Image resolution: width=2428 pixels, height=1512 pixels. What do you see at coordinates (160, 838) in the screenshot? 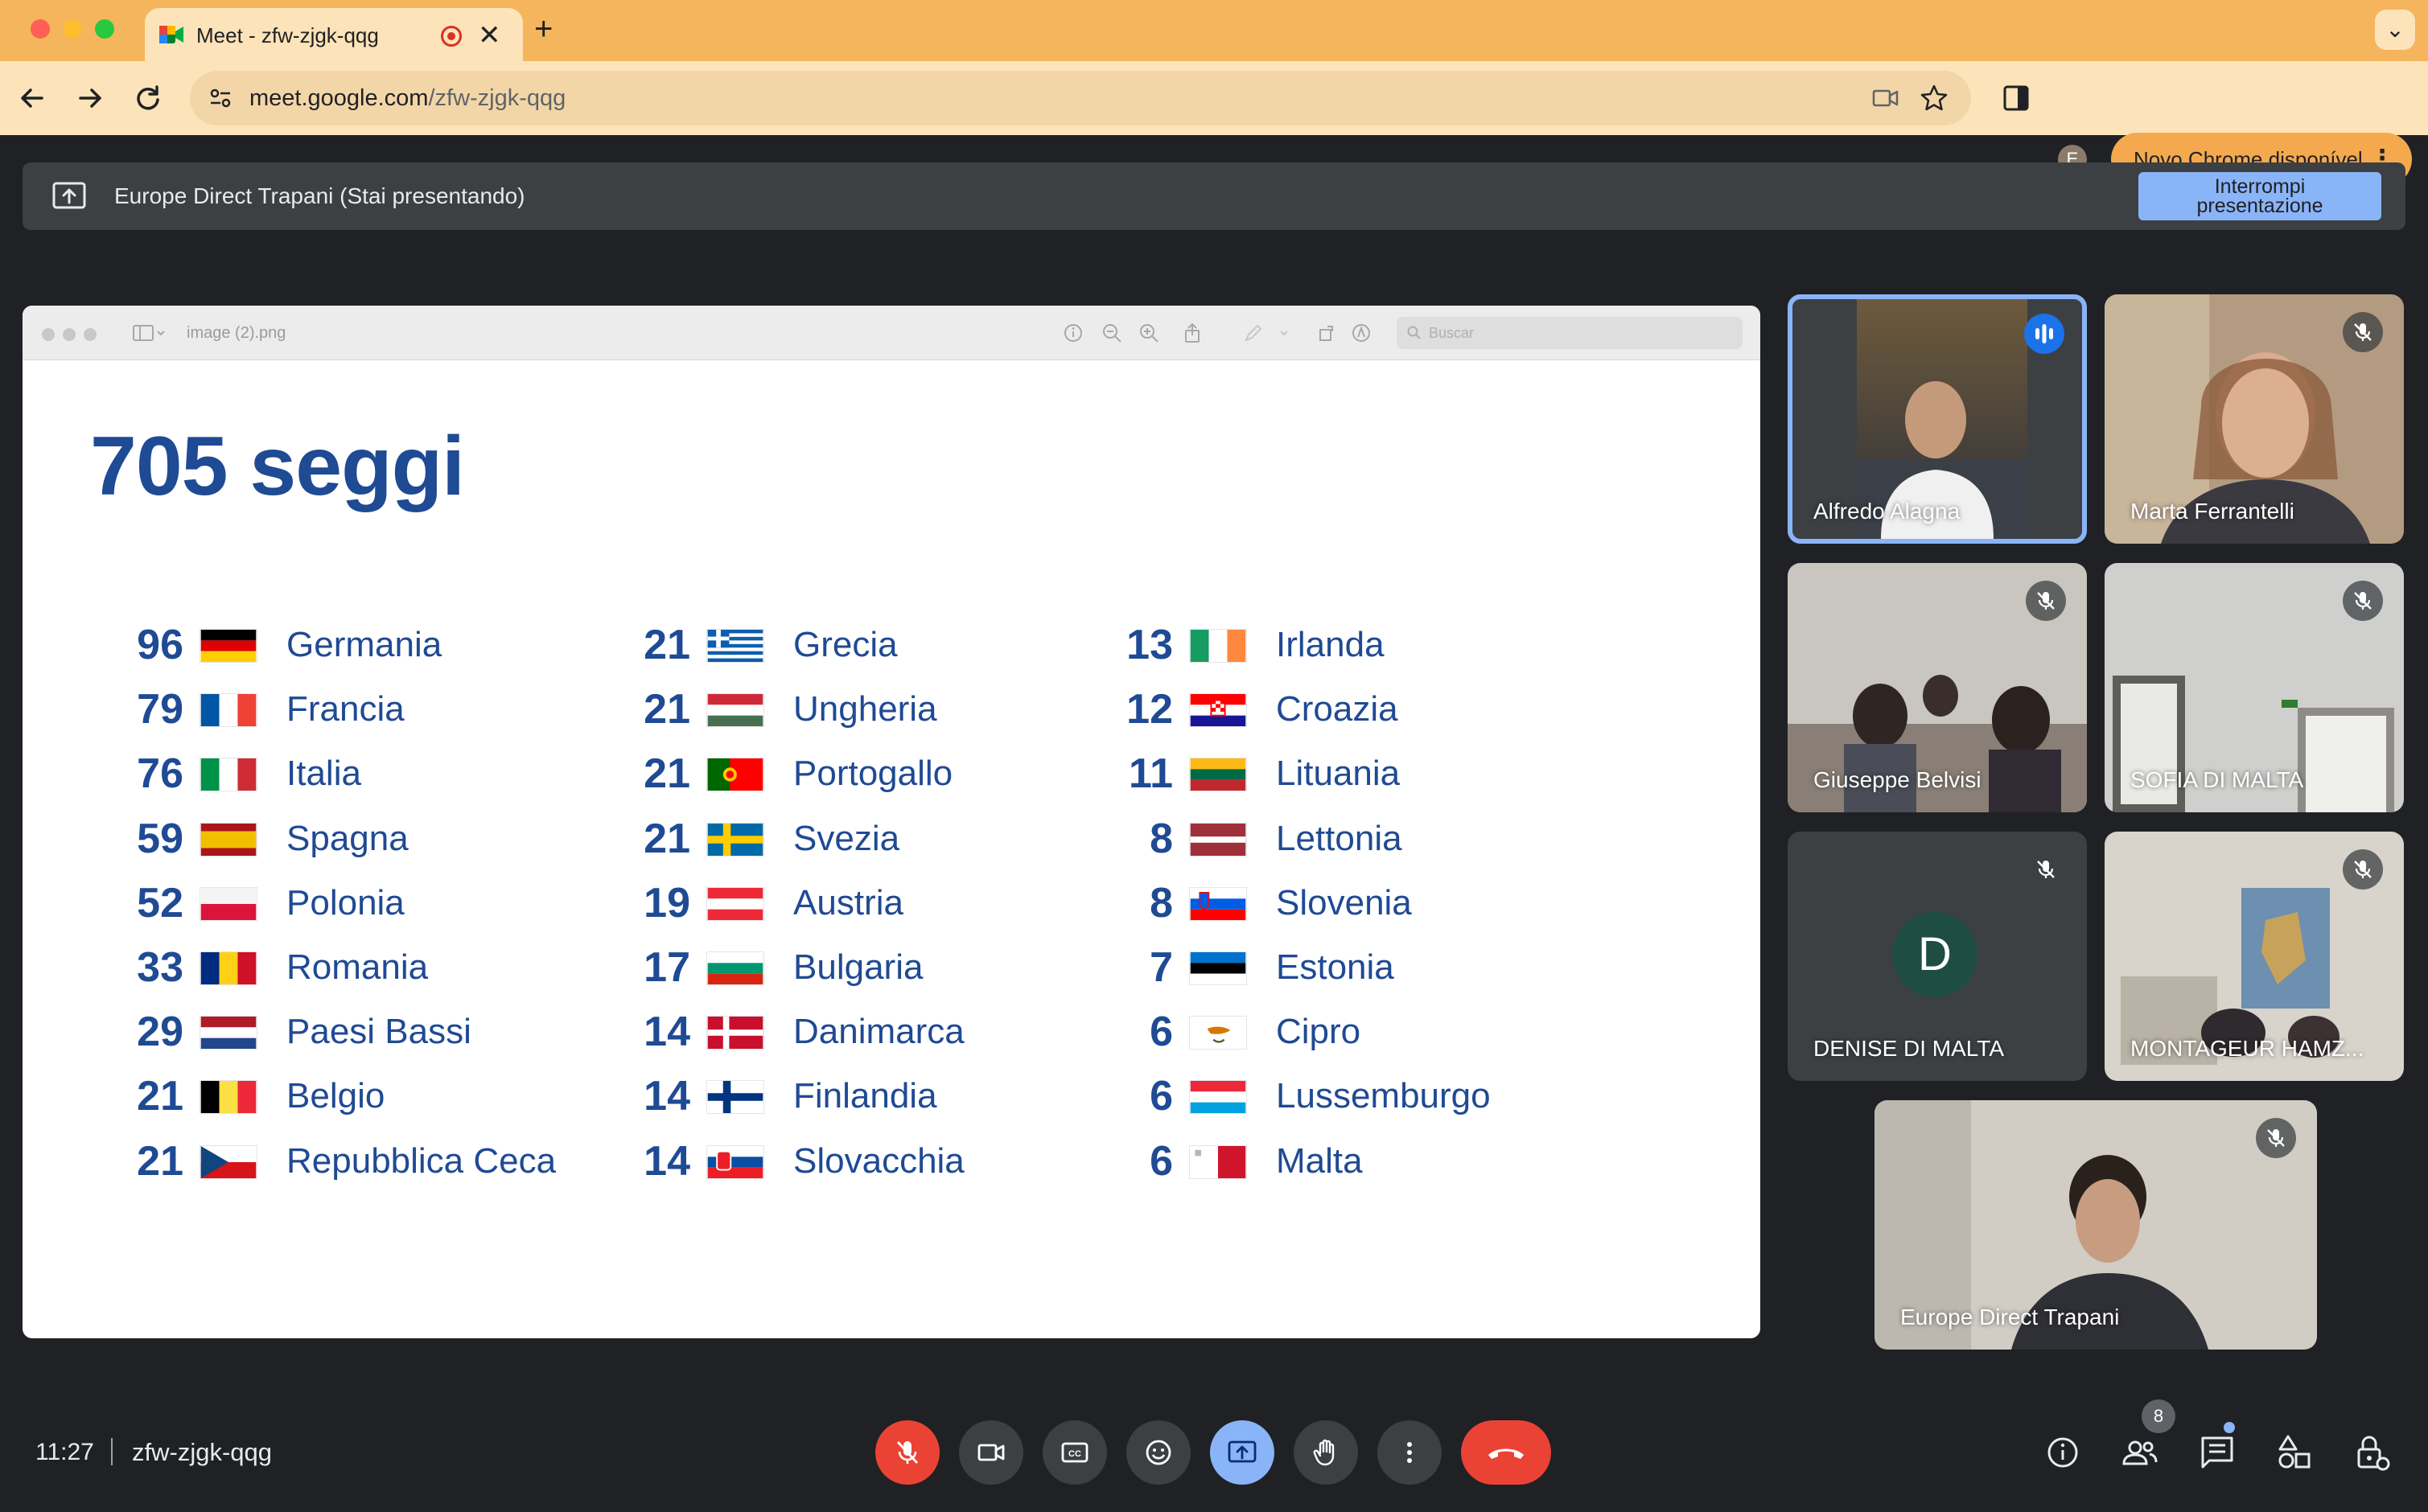
I see `seat-count: 59` at bounding box center [160, 838].